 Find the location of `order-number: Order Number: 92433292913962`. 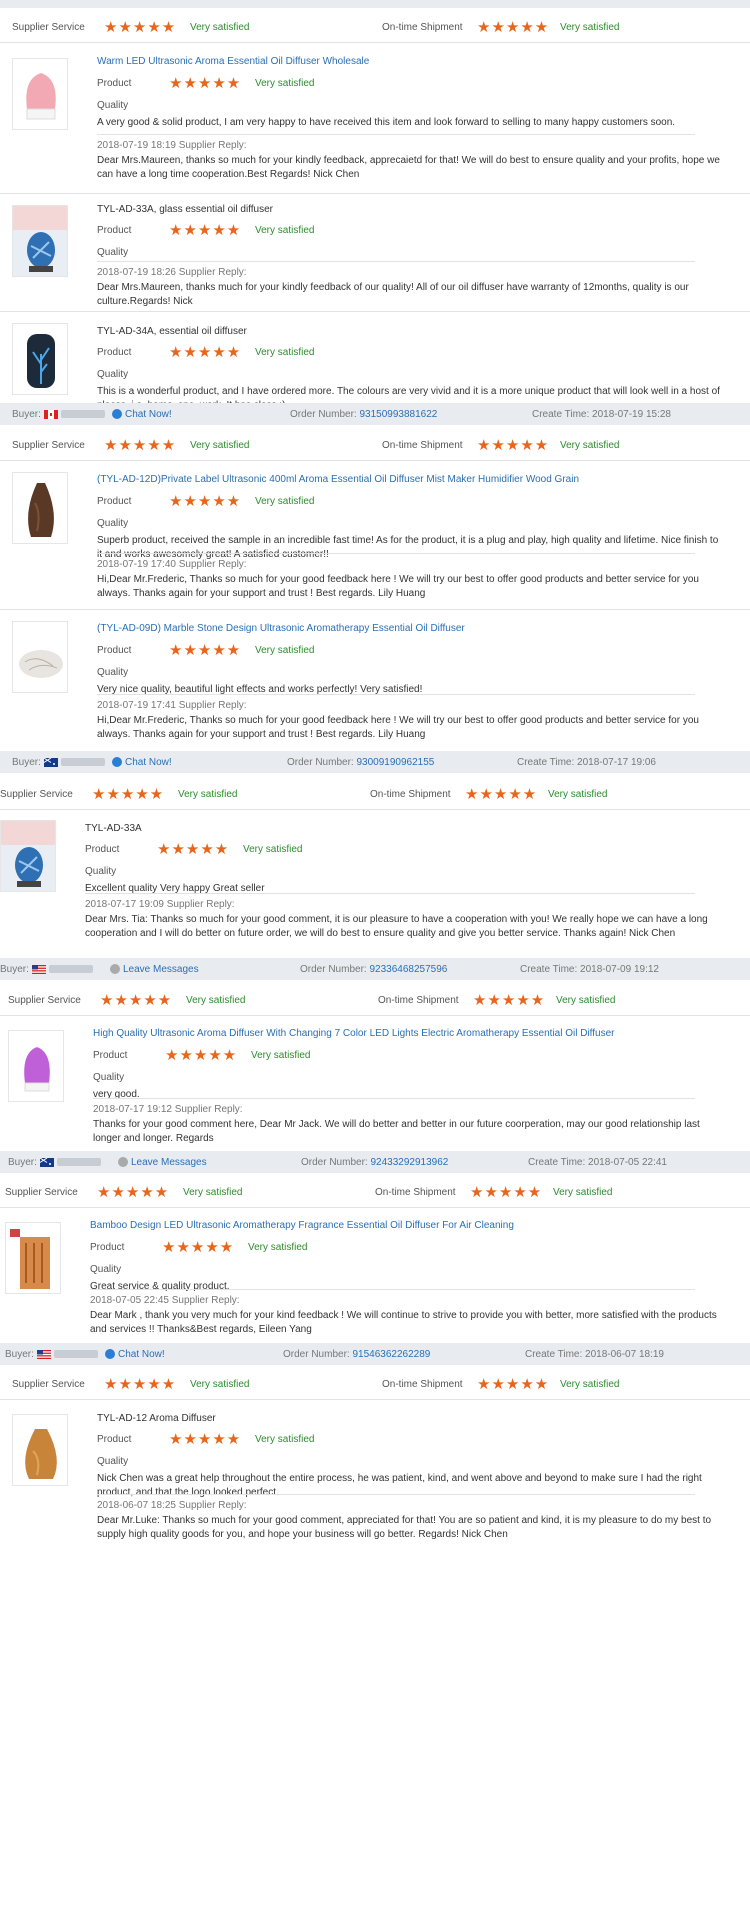

order-number: Order Number: 92433292913962 is located at coordinates (374, 1162).